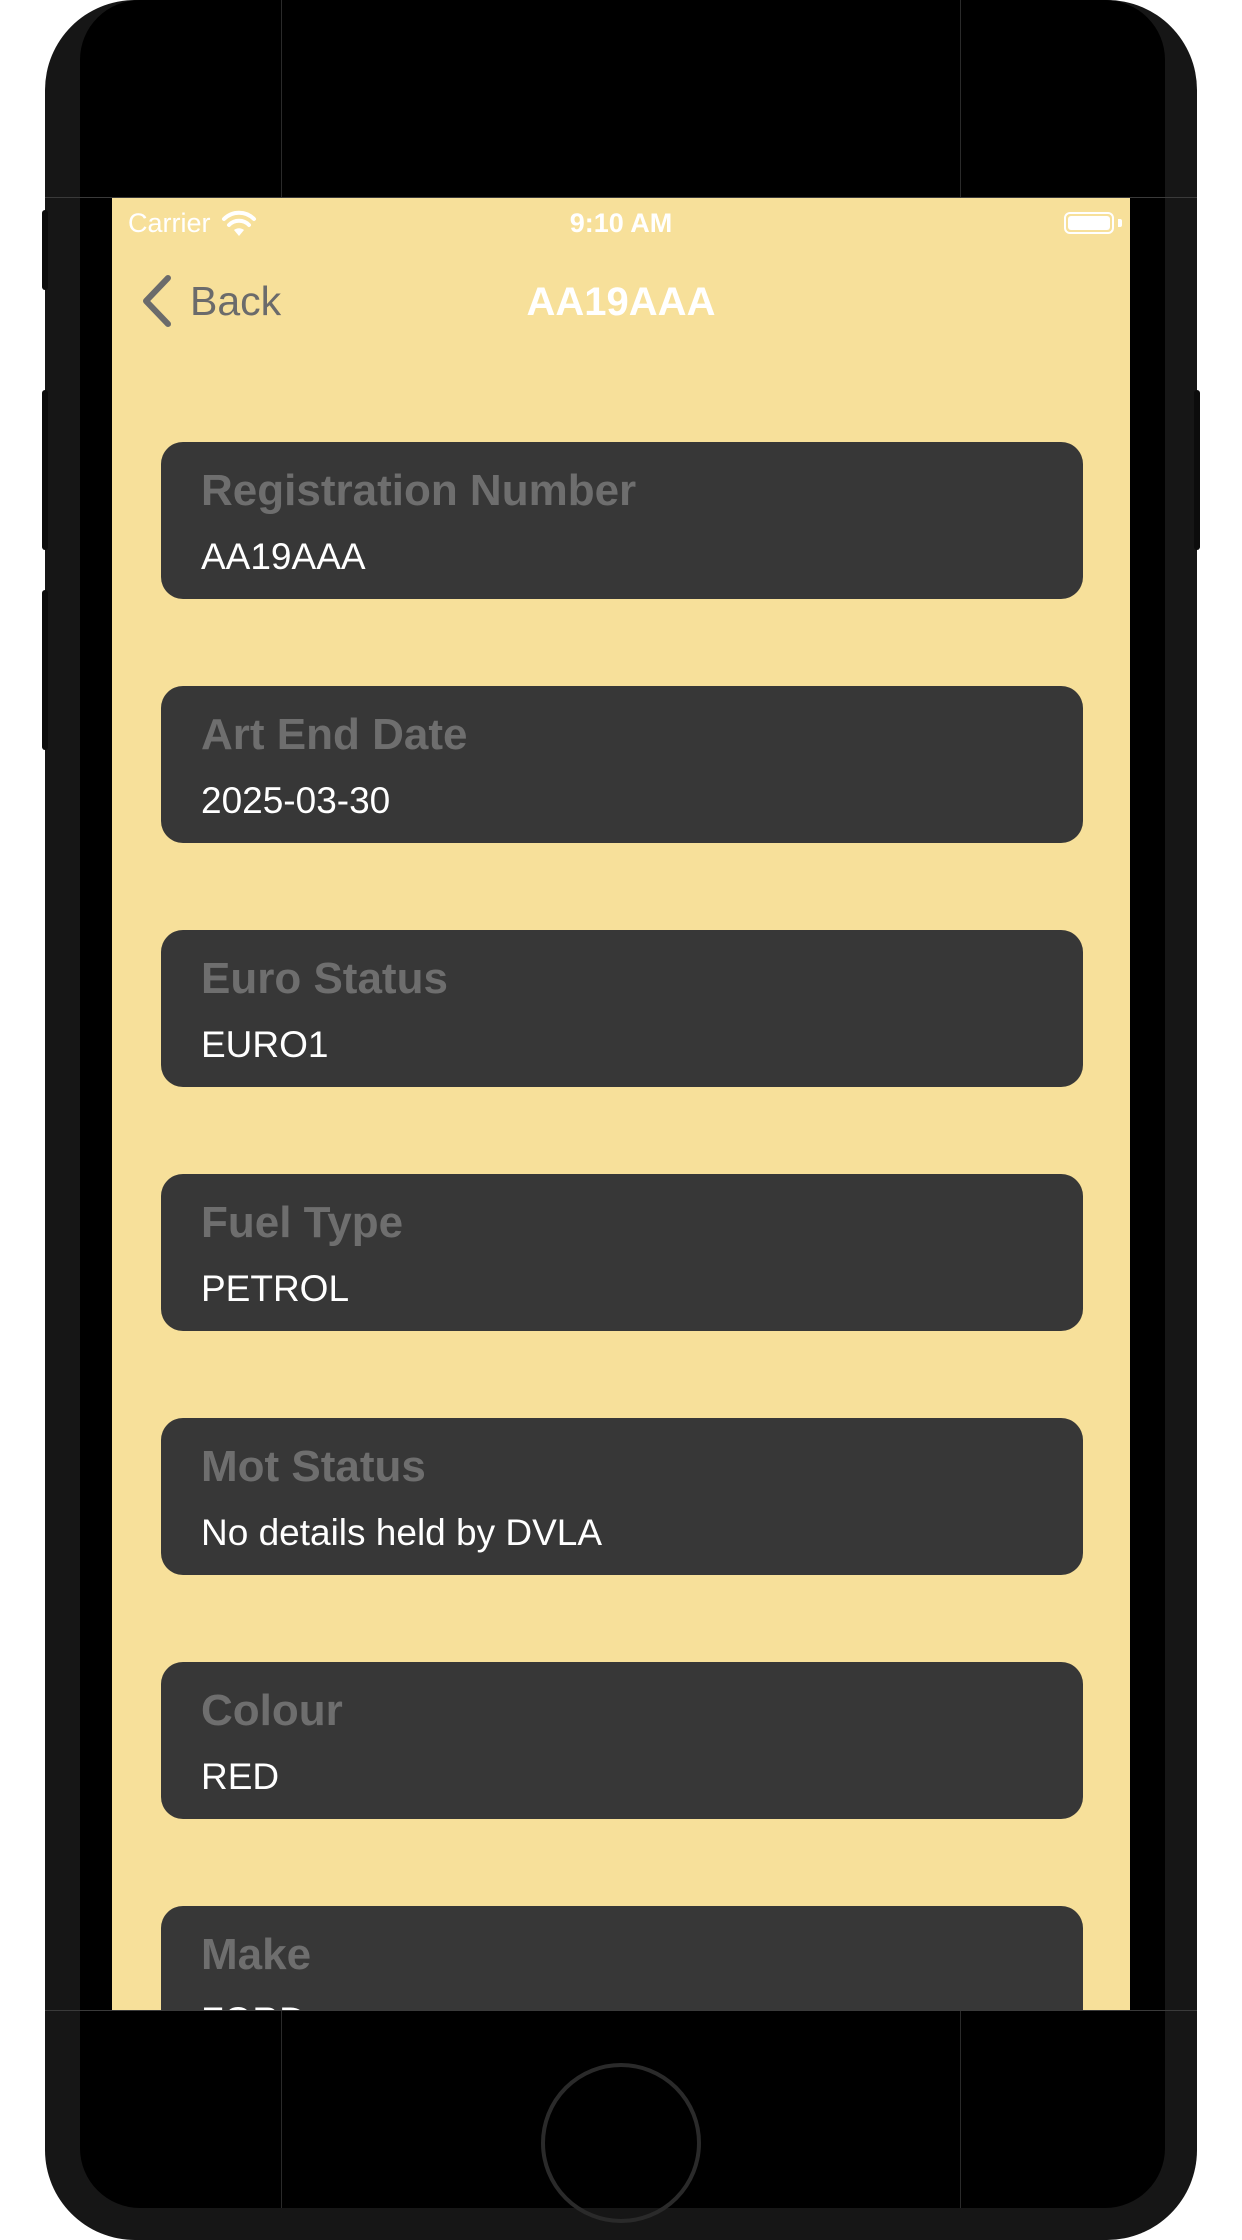 The width and height of the screenshot is (1242, 2240). What do you see at coordinates (402, 1532) in the screenshot?
I see `field-value: No details held by DVLA` at bounding box center [402, 1532].